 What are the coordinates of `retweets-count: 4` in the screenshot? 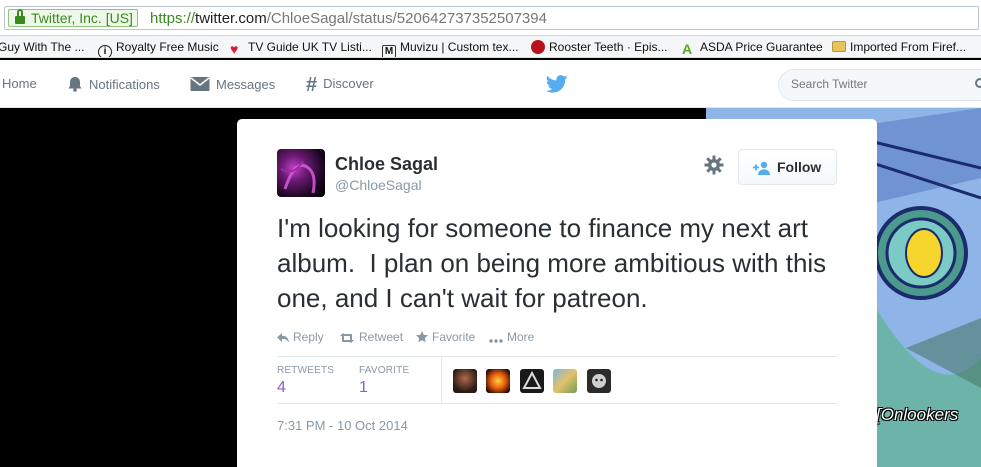 It's located at (281, 387).